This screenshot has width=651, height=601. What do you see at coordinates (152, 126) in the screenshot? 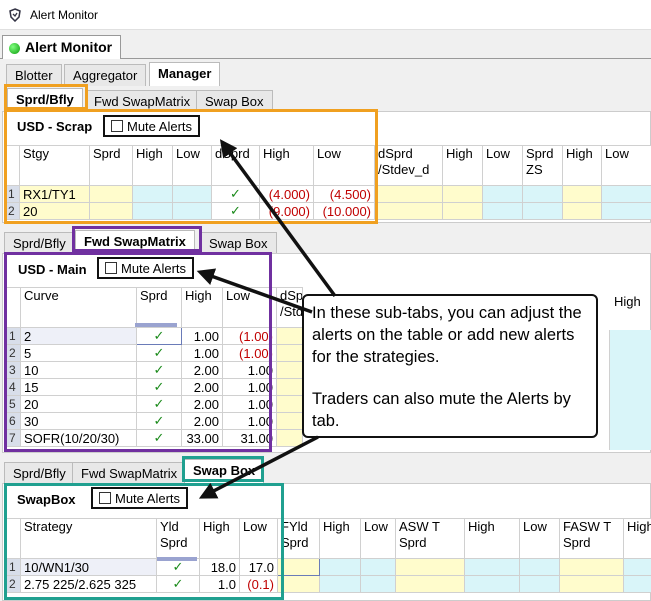
I see `scrap-mute-alerts-checkbox: Mute Alerts` at bounding box center [152, 126].